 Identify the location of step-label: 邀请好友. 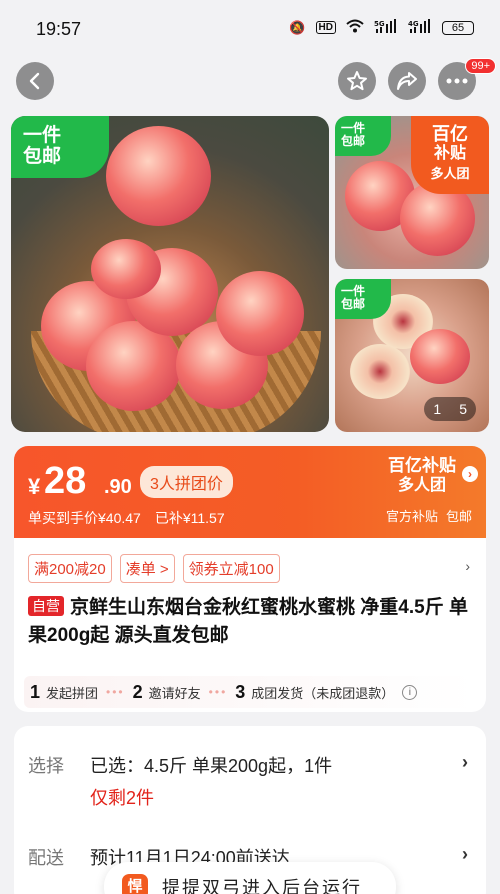
(174, 693).